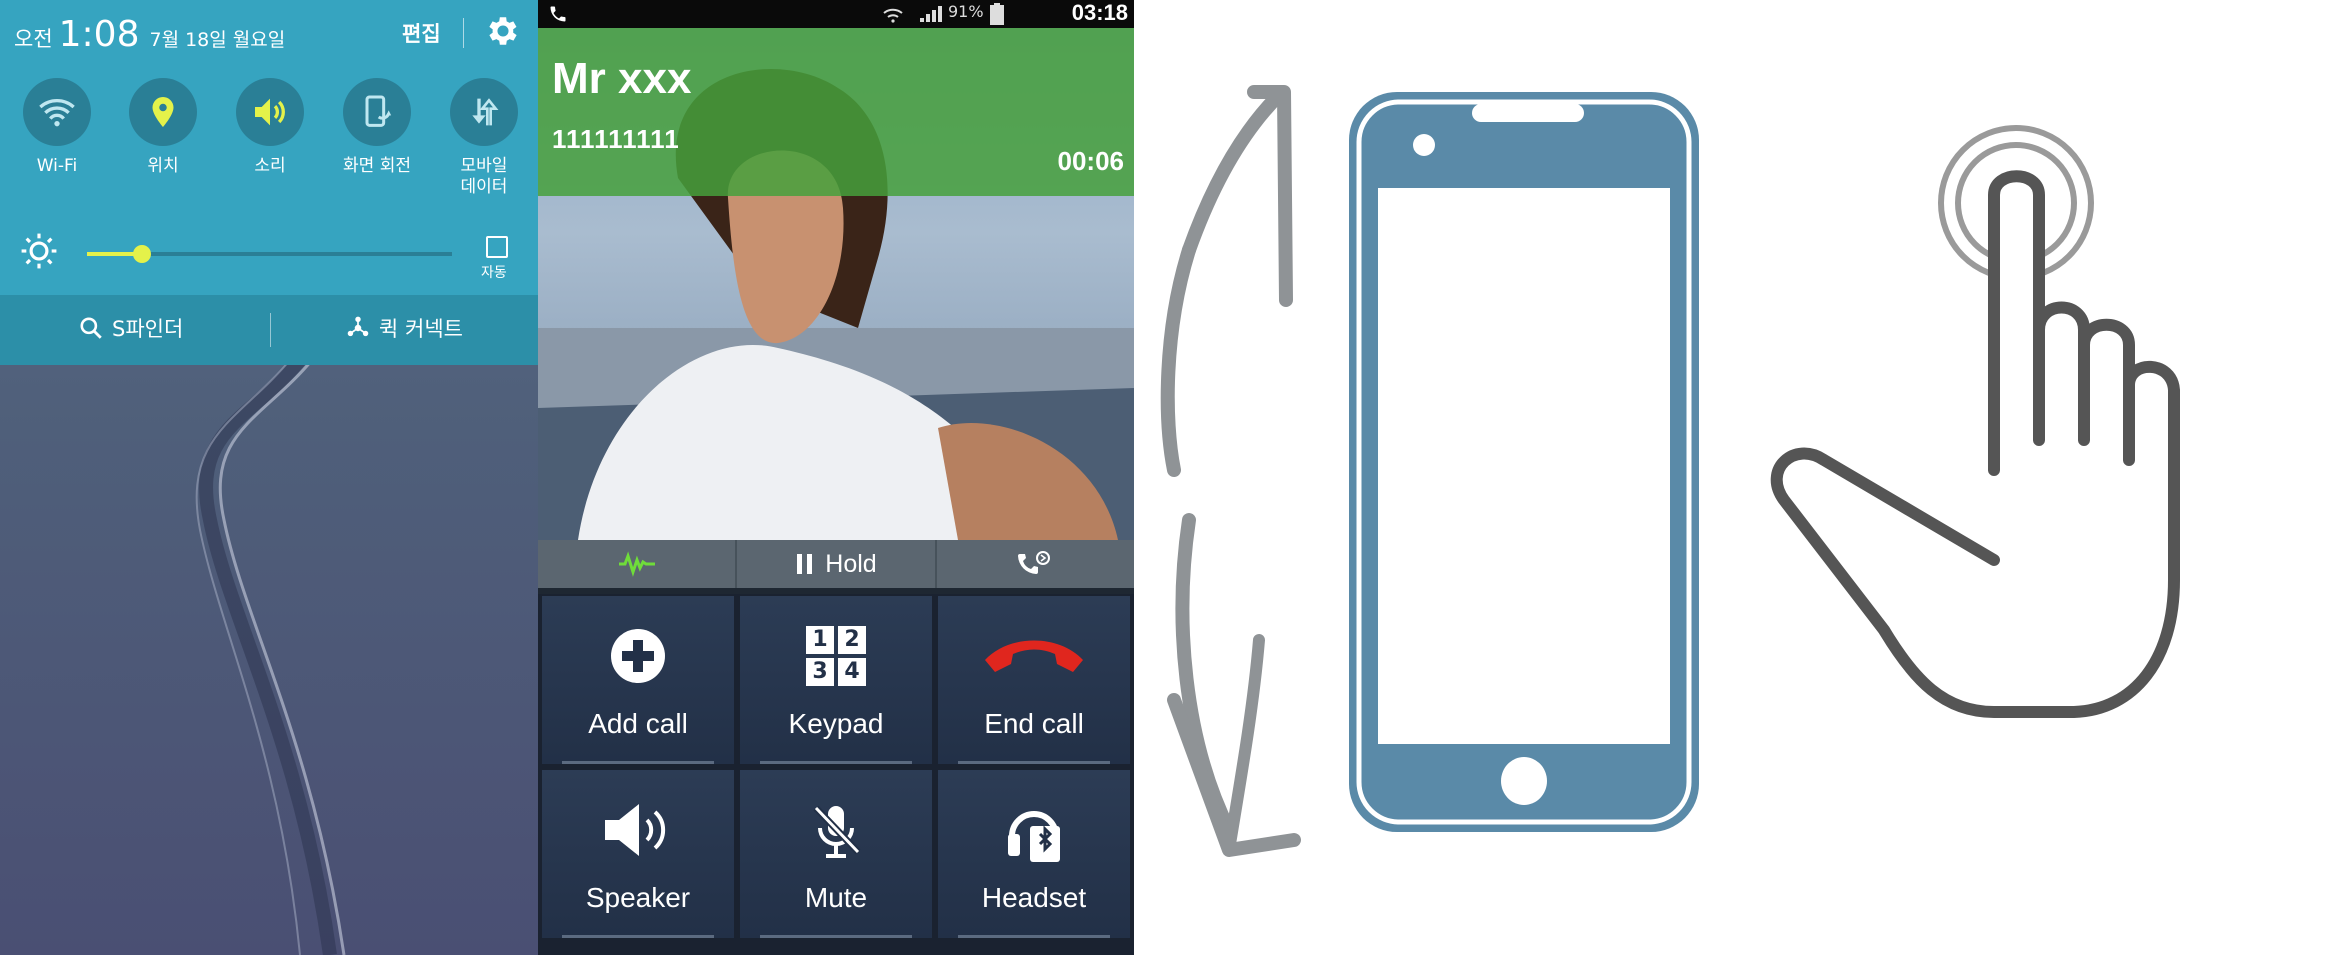 This screenshot has width=2349, height=959. I want to click on time-label: 1:08, so click(99, 34).